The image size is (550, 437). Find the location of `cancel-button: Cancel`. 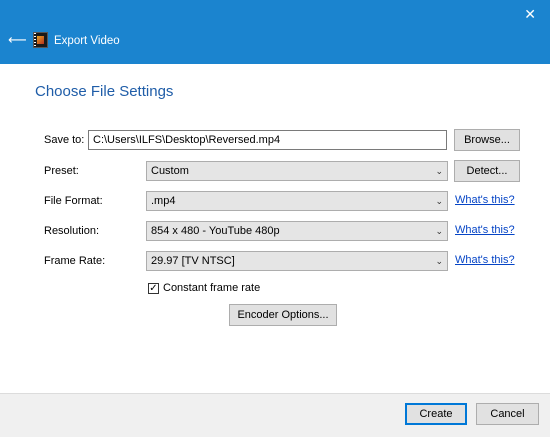

cancel-button: Cancel is located at coordinates (507, 414).